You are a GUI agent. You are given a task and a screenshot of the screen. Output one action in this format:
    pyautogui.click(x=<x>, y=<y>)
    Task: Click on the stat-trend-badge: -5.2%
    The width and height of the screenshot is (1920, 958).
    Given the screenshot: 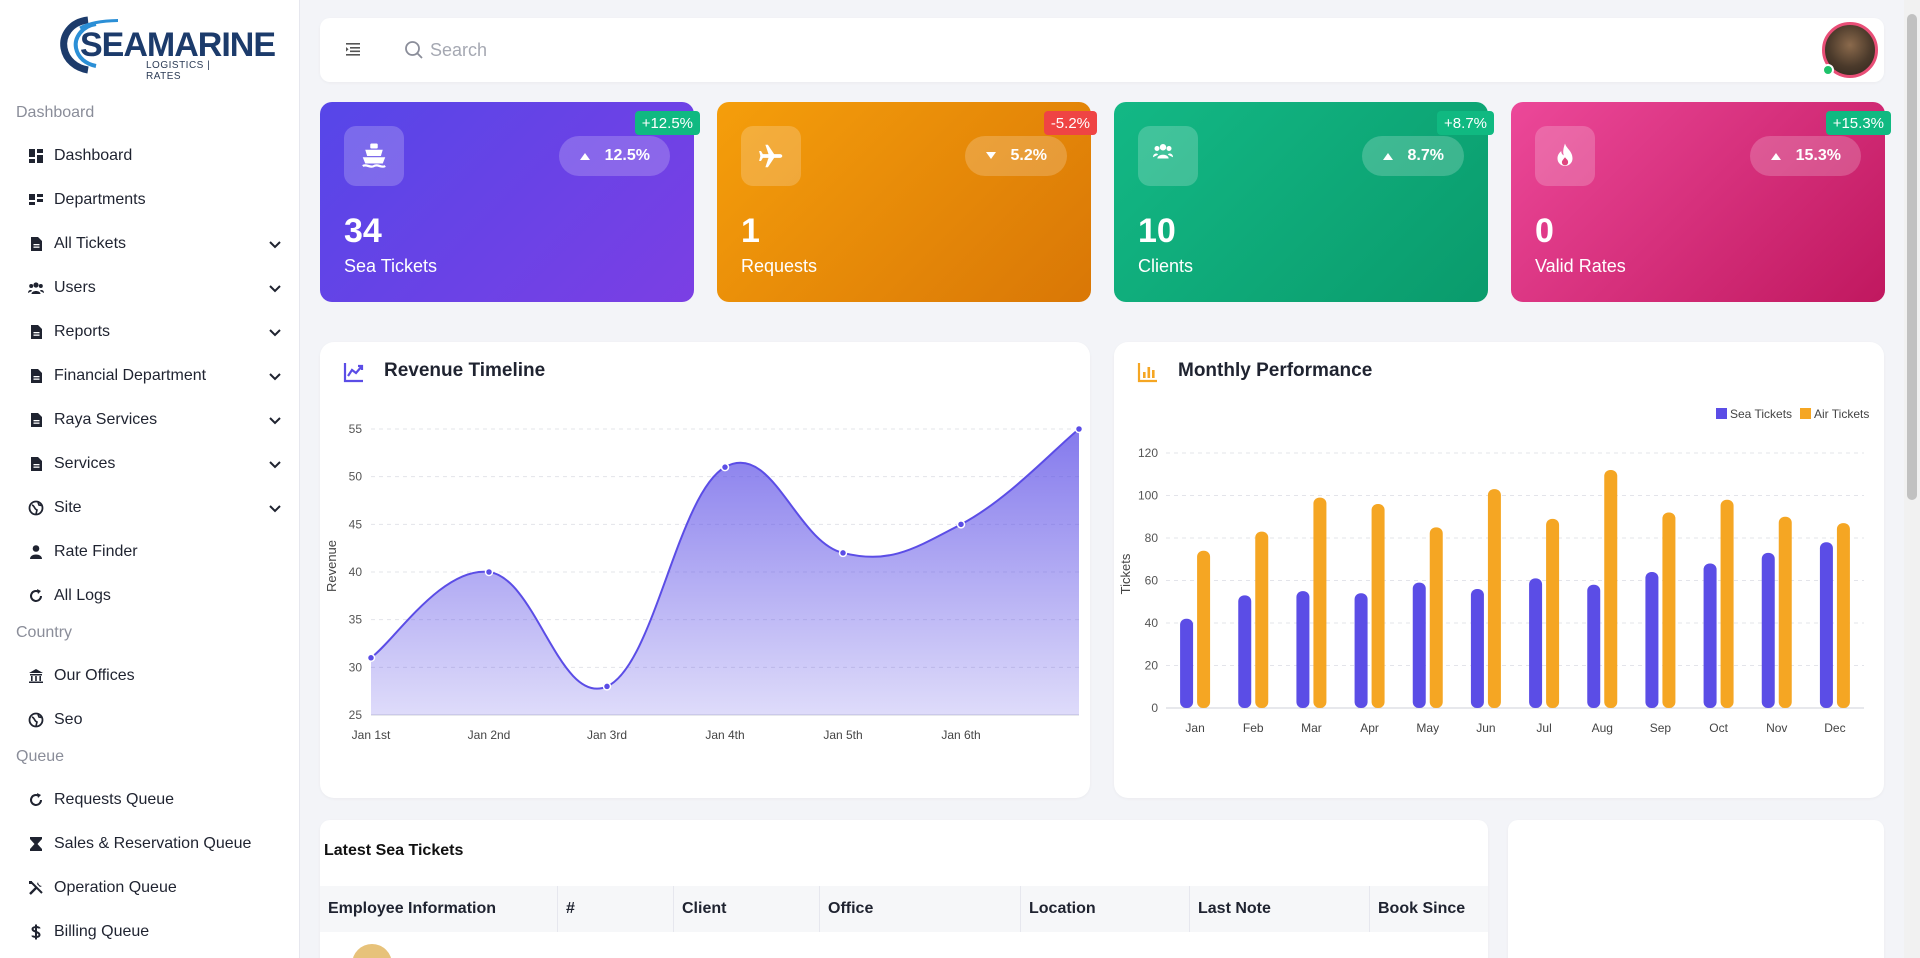 What is the action you would take?
    pyautogui.click(x=1070, y=123)
    